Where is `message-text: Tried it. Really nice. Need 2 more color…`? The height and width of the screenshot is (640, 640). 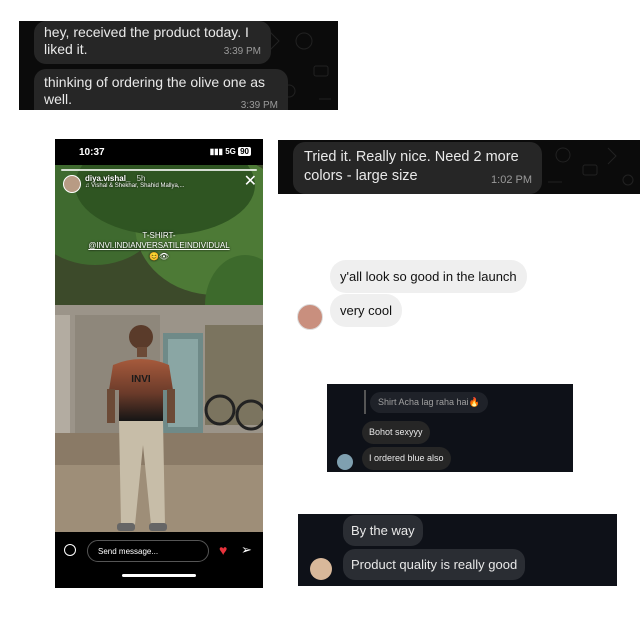
message-text: Tried it. Really nice. Need 2 more color… is located at coordinates (411, 166).